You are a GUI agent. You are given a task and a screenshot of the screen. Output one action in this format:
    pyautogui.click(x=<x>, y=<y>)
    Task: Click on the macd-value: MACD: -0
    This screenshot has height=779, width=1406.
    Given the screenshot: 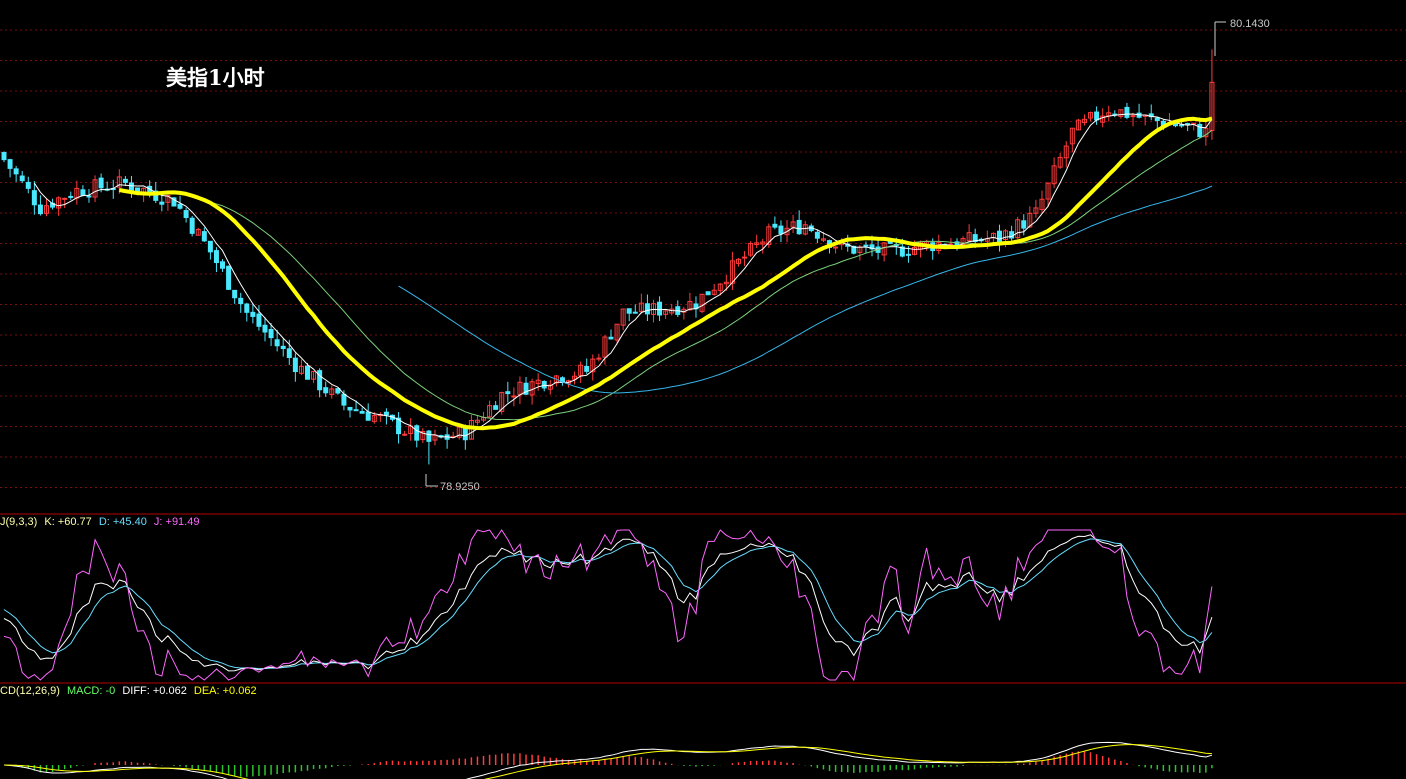 What is the action you would take?
    pyautogui.click(x=91, y=691)
    